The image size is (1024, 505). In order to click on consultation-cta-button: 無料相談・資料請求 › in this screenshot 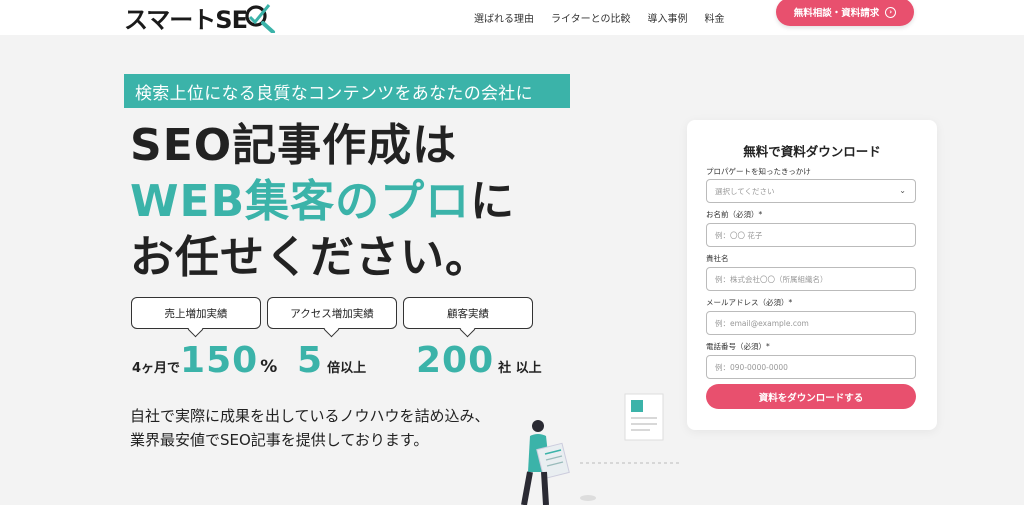, I will do `click(845, 13)`.